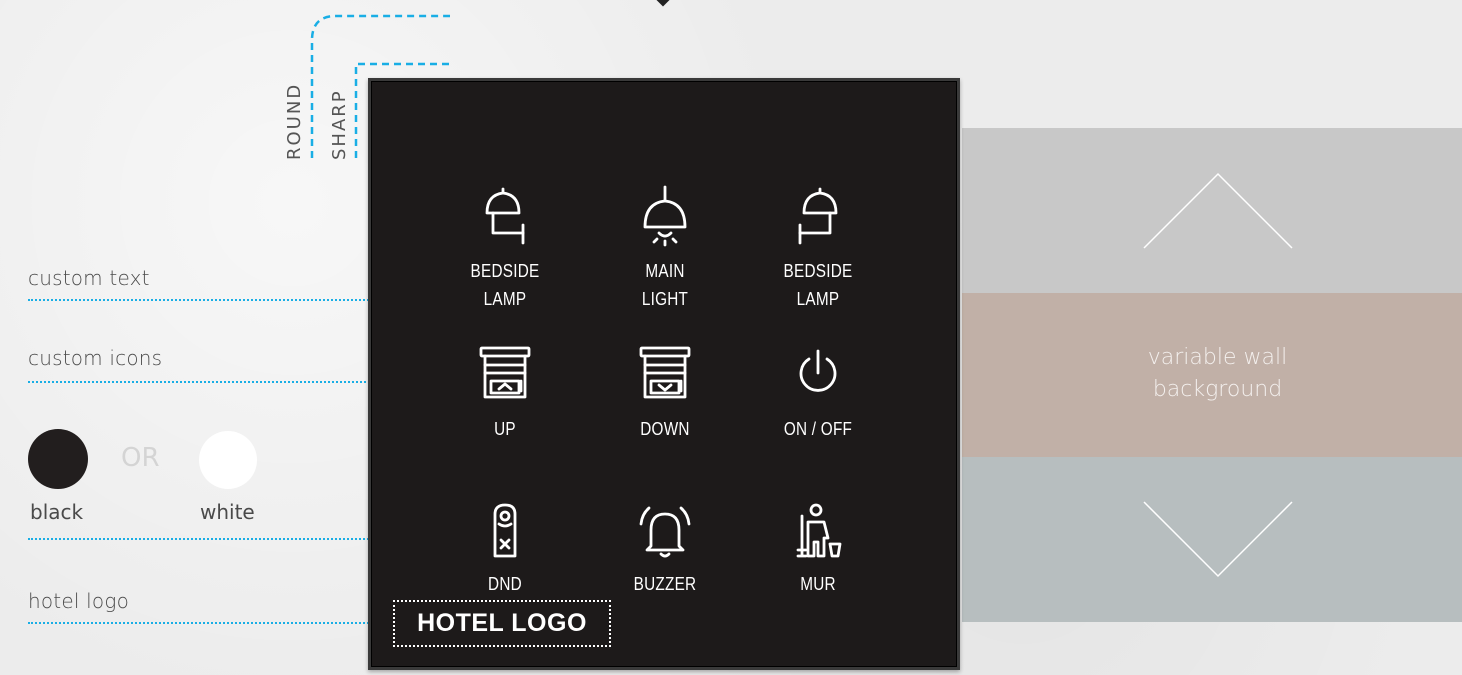 The width and height of the screenshot is (1462, 675). Describe the element at coordinates (505, 429) in the screenshot. I see `blind-up-label: UP` at that location.